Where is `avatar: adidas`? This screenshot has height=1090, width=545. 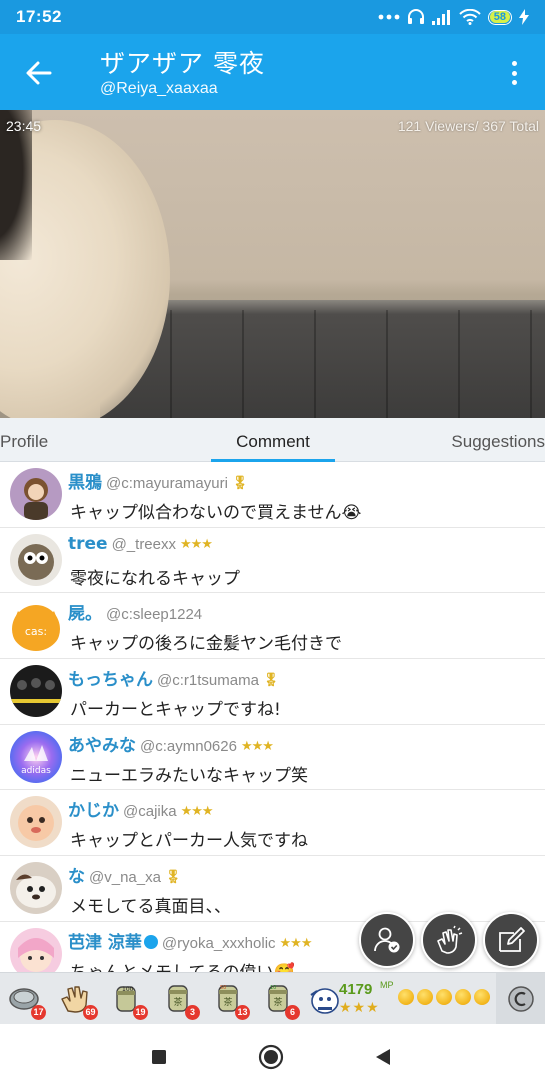
avatar: adidas is located at coordinates (36, 756).